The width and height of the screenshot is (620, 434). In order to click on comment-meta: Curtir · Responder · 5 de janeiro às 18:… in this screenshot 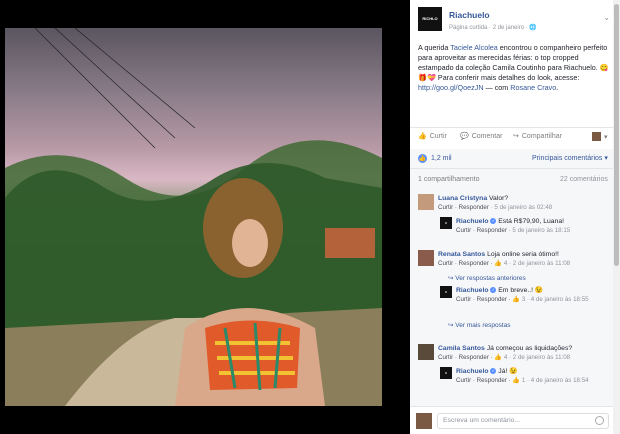, I will do `click(513, 230)`.